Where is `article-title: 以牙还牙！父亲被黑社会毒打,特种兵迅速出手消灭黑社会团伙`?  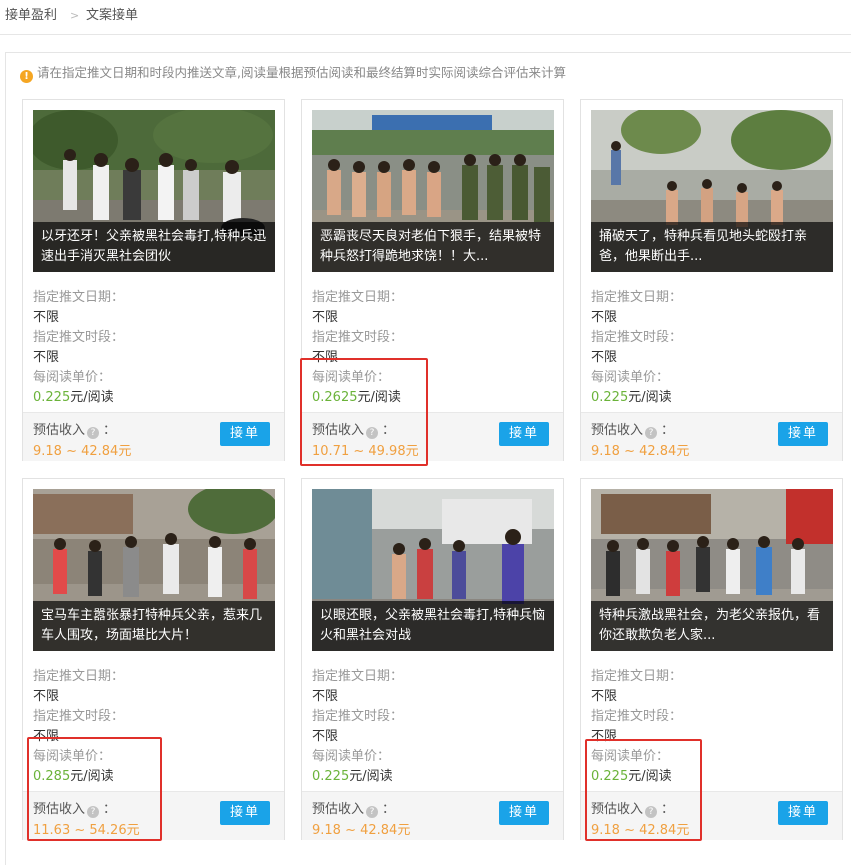 article-title: 以牙还牙！父亲被黑社会毒打,特种兵迅速出手消灭黑社会团伙 is located at coordinates (154, 247).